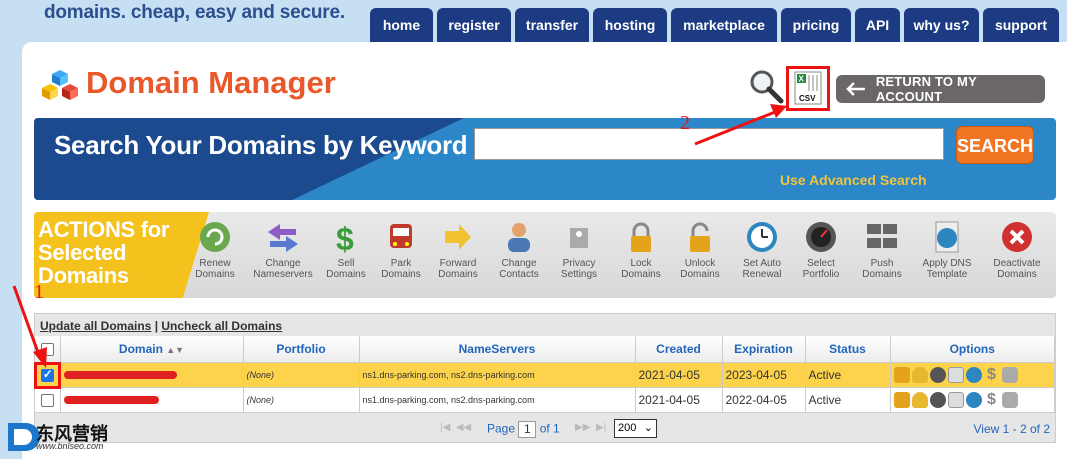 The width and height of the screenshot is (1067, 459). Describe the element at coordinates (1017, 237) in the screenshot. I see `deactivate-icon` at that location.